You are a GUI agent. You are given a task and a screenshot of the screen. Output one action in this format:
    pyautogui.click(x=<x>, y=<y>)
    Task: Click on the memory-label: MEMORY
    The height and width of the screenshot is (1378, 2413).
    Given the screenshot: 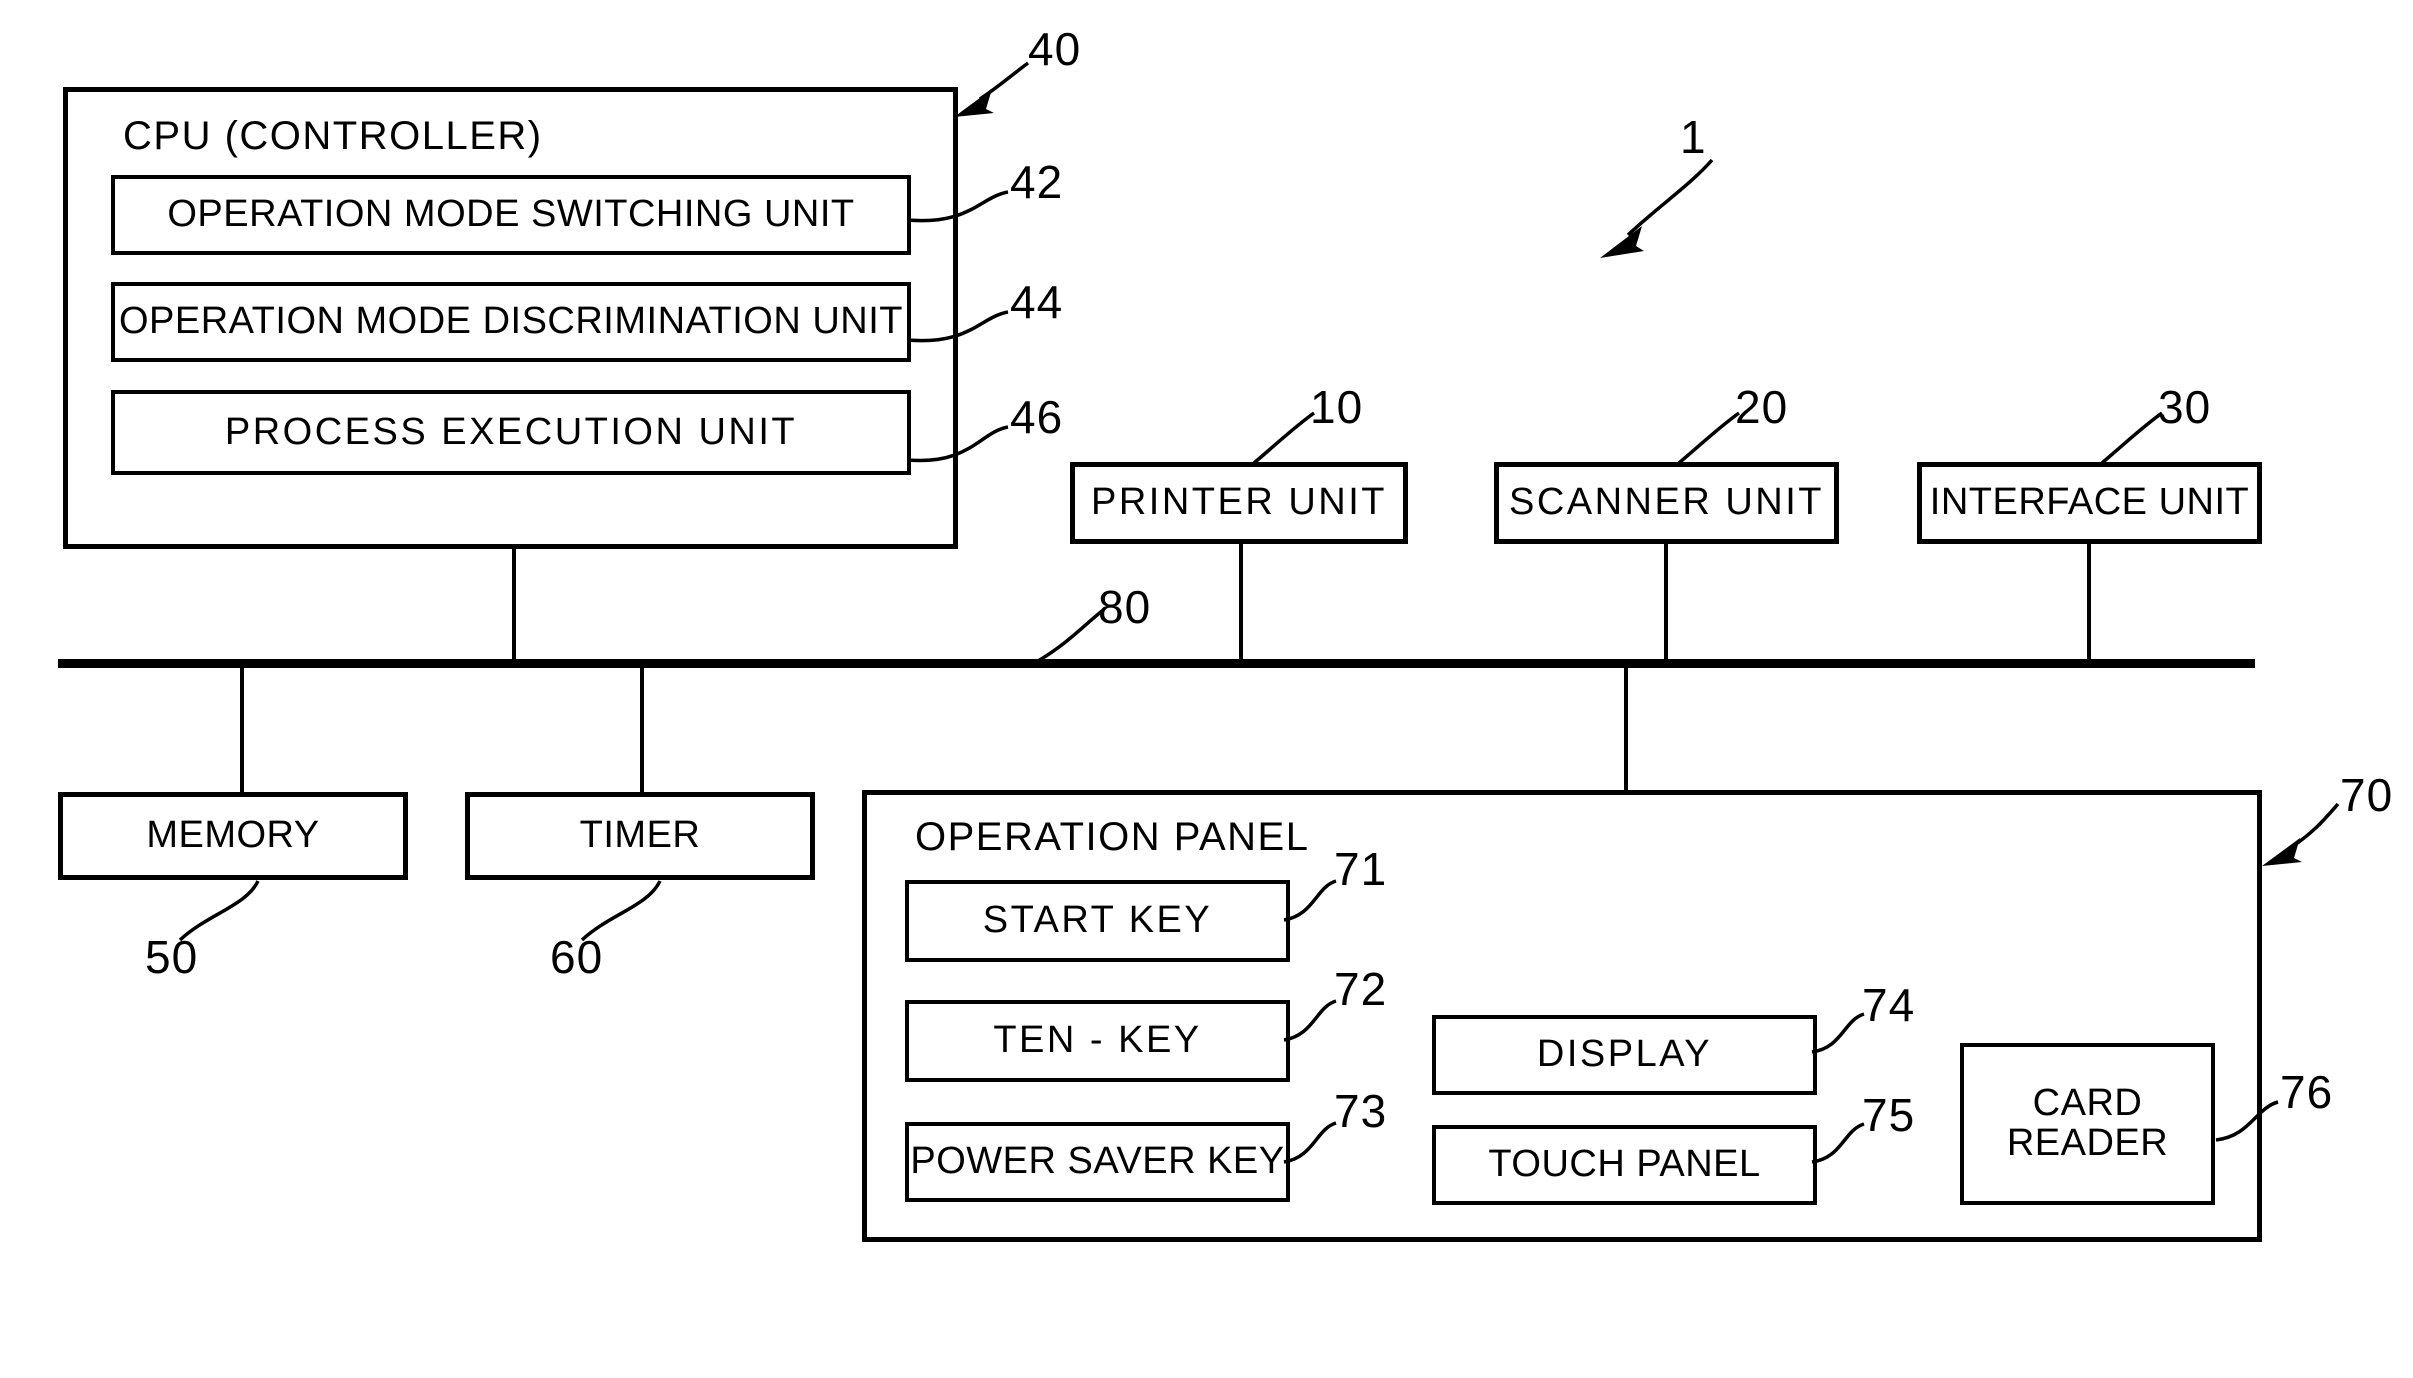 What is the action you would take?
    pyautogui.click(x=233, y=835)
    